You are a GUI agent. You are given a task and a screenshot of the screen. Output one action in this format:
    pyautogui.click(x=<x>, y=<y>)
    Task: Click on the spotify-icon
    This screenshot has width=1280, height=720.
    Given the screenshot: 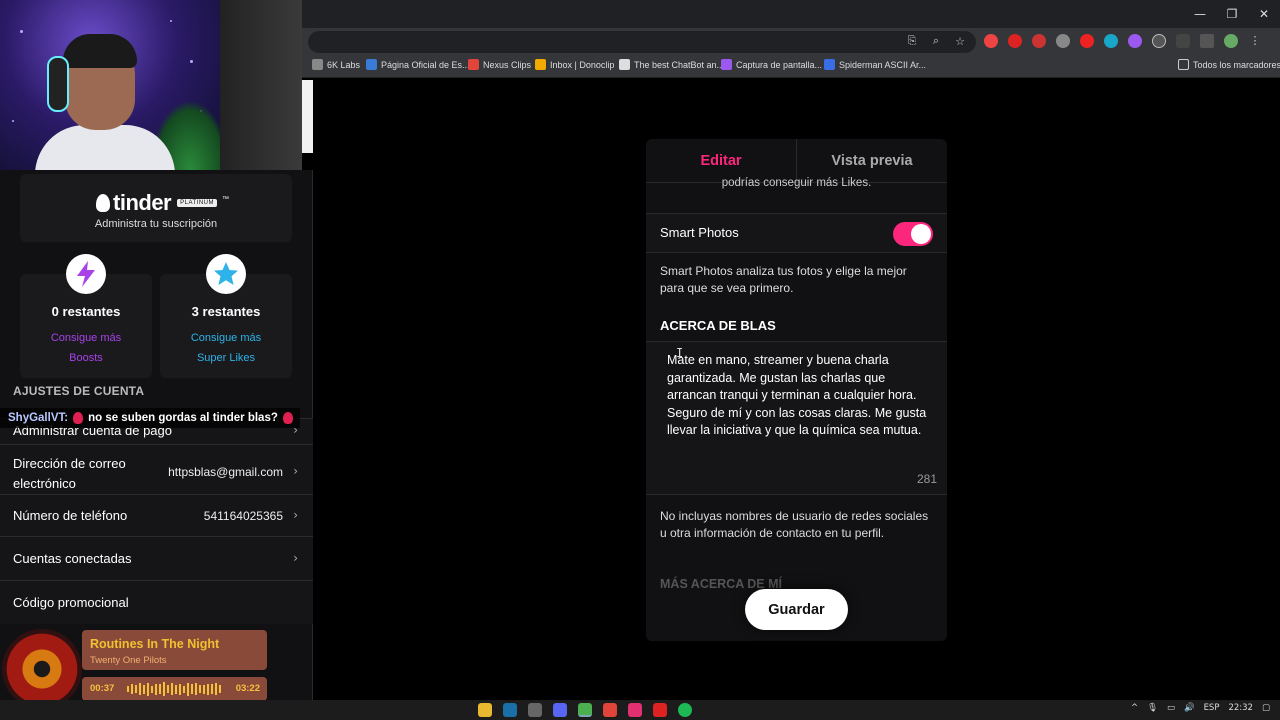 What is the action you would take?
    pyautogui.click(x=685, y=710)
    